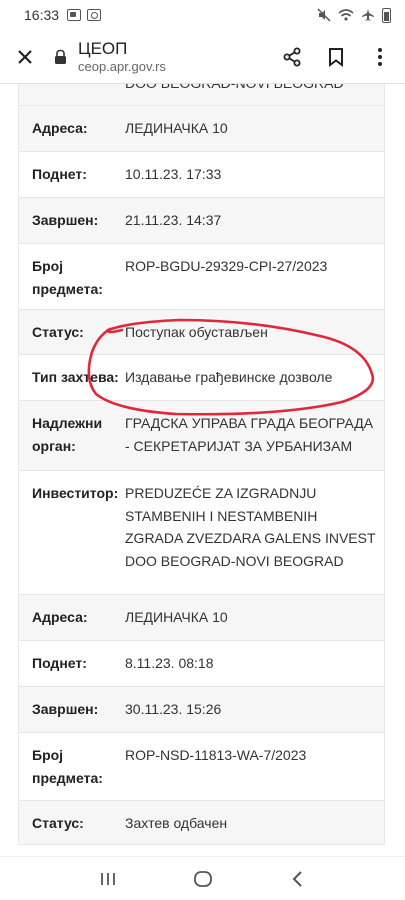 This screenshot has height=900, width=405. Describe the element at coordinates (173, 709) in the screenshot. I see `field-value: 30.11.23. 15:26` at that location.